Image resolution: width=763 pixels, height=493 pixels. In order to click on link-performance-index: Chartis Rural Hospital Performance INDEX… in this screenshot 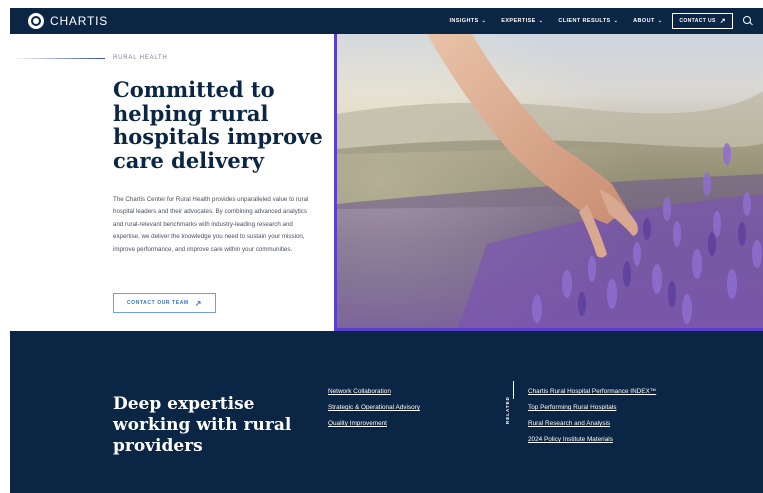, I will do `click(592, 391)`.